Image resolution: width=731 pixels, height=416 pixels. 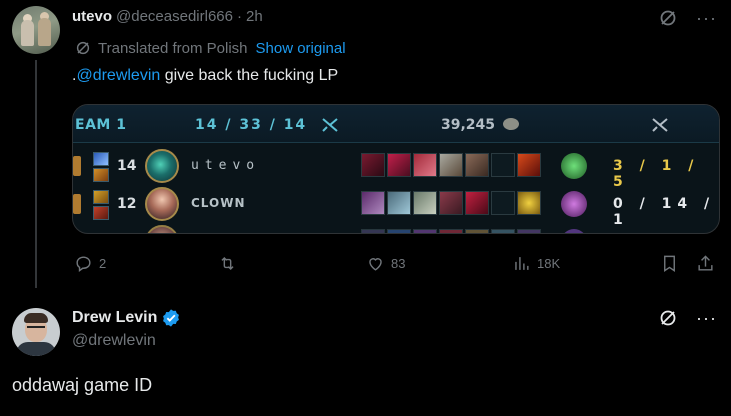 I want to click on avatar-drew-levin, so click(x=36, y=332).